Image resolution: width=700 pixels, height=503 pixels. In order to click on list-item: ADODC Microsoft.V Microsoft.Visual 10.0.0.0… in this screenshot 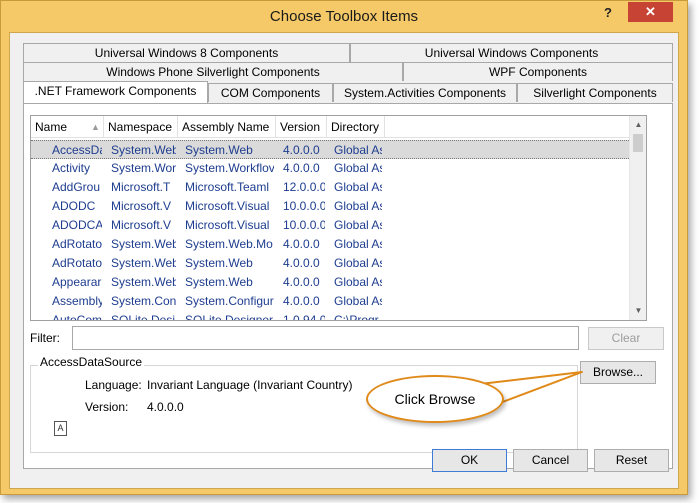, I will do `click(331, 206)`.